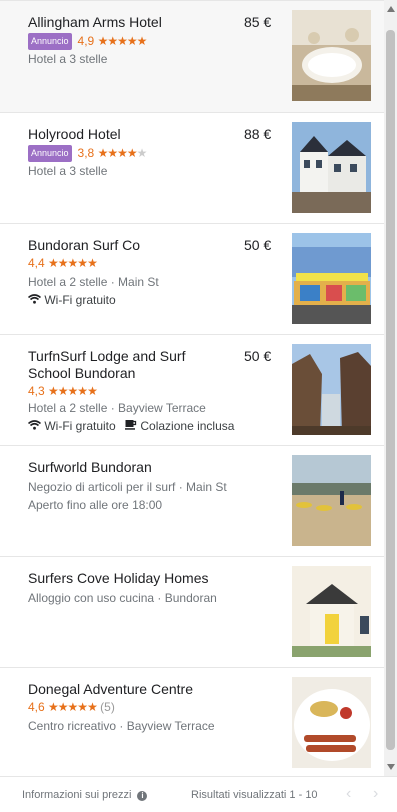 The height and width of the screenshot is (812, 397). I want to click on price-info-label: Informazioni sui prezzi, so click(76, 795).